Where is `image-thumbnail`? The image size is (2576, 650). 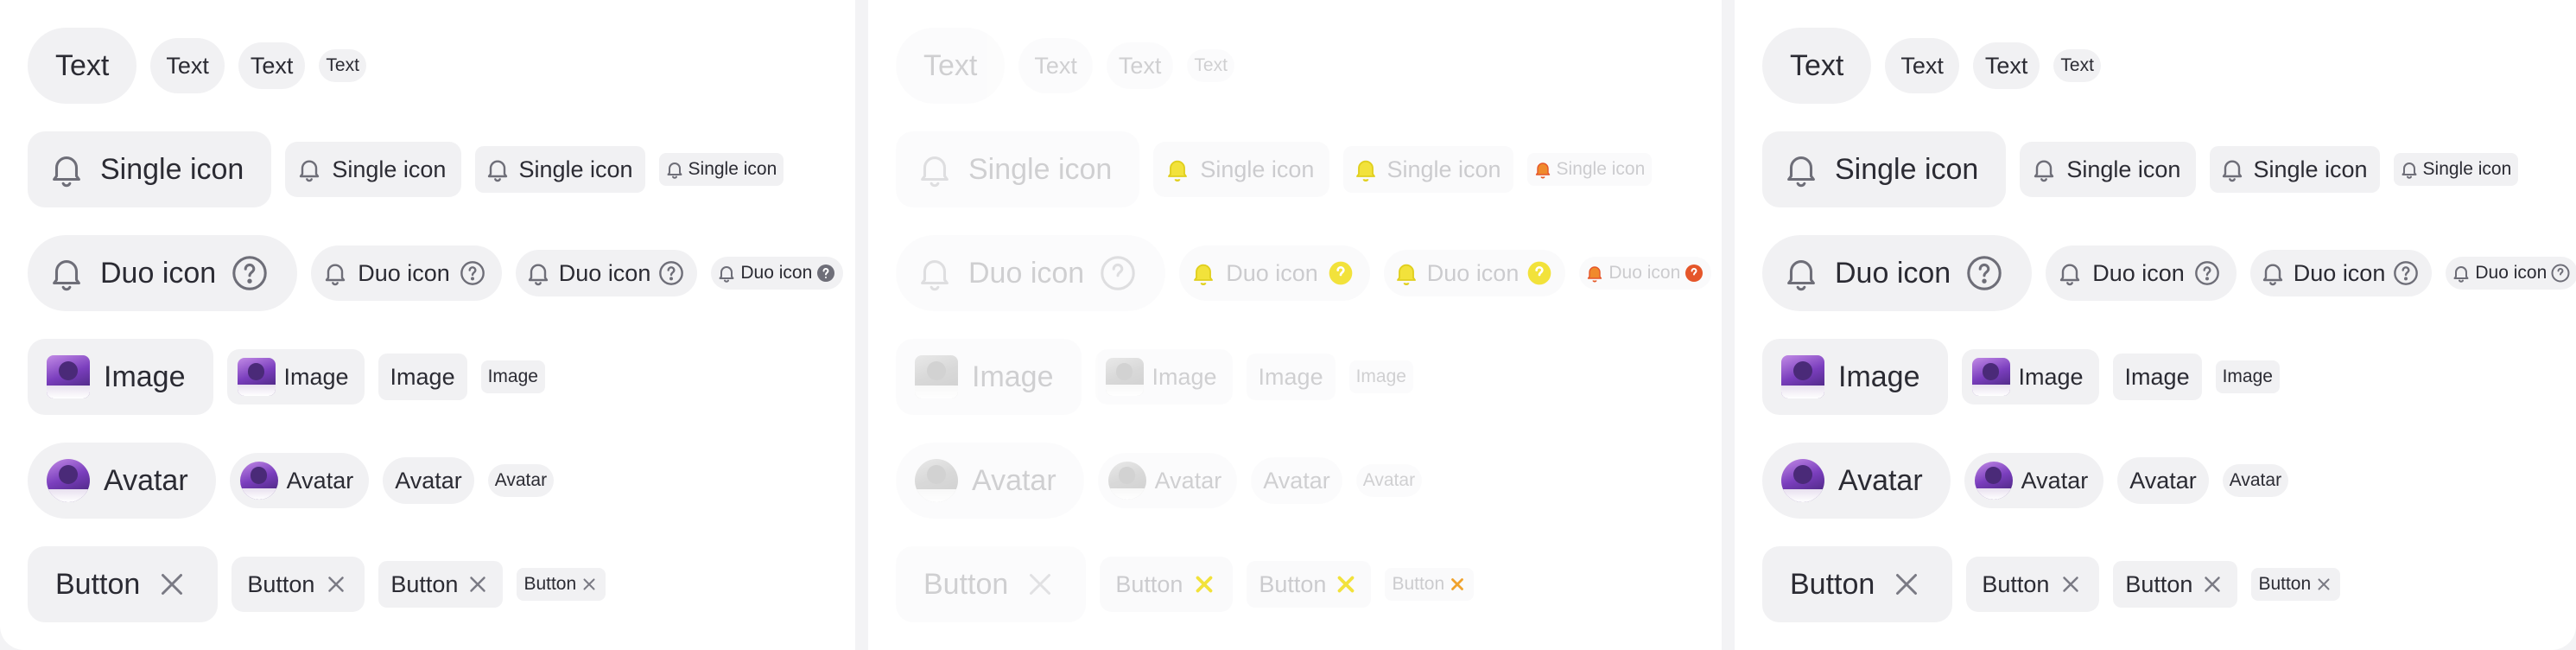 image-thumbnail is located at coordinates (1124, 377).